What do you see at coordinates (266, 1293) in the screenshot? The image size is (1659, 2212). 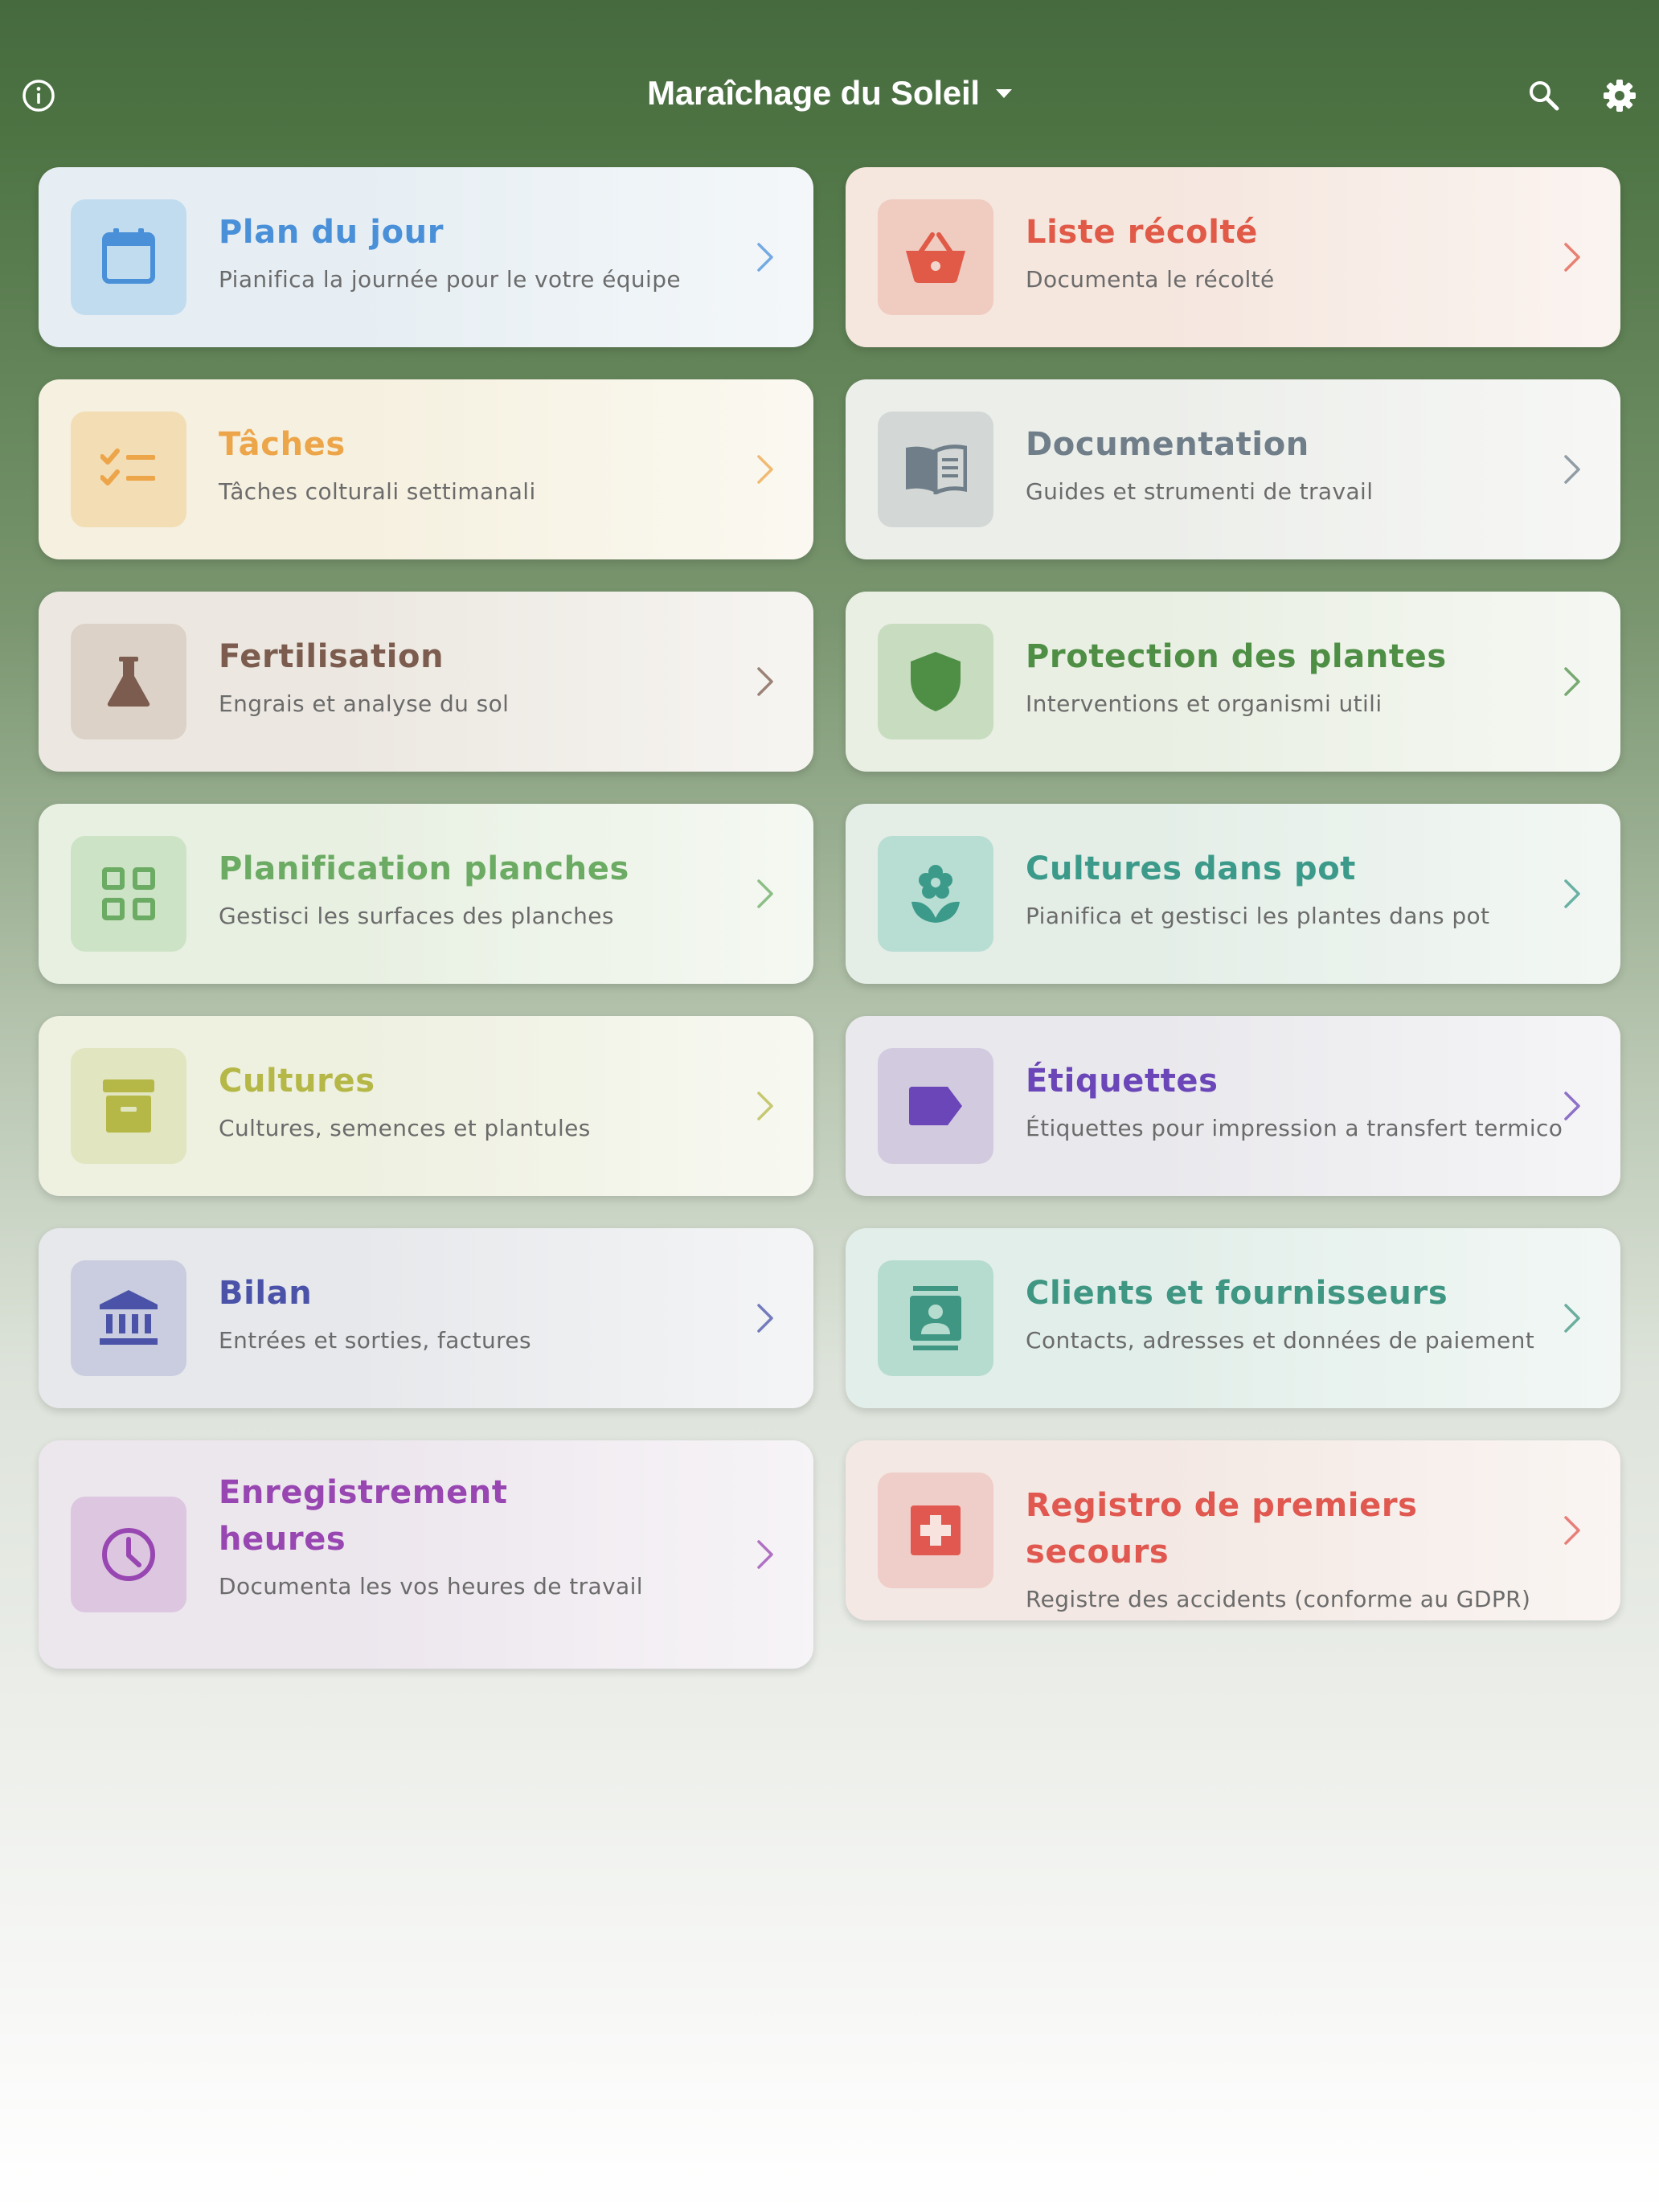 I see `module-title: Bilan` at bounding box center [266, 1293].